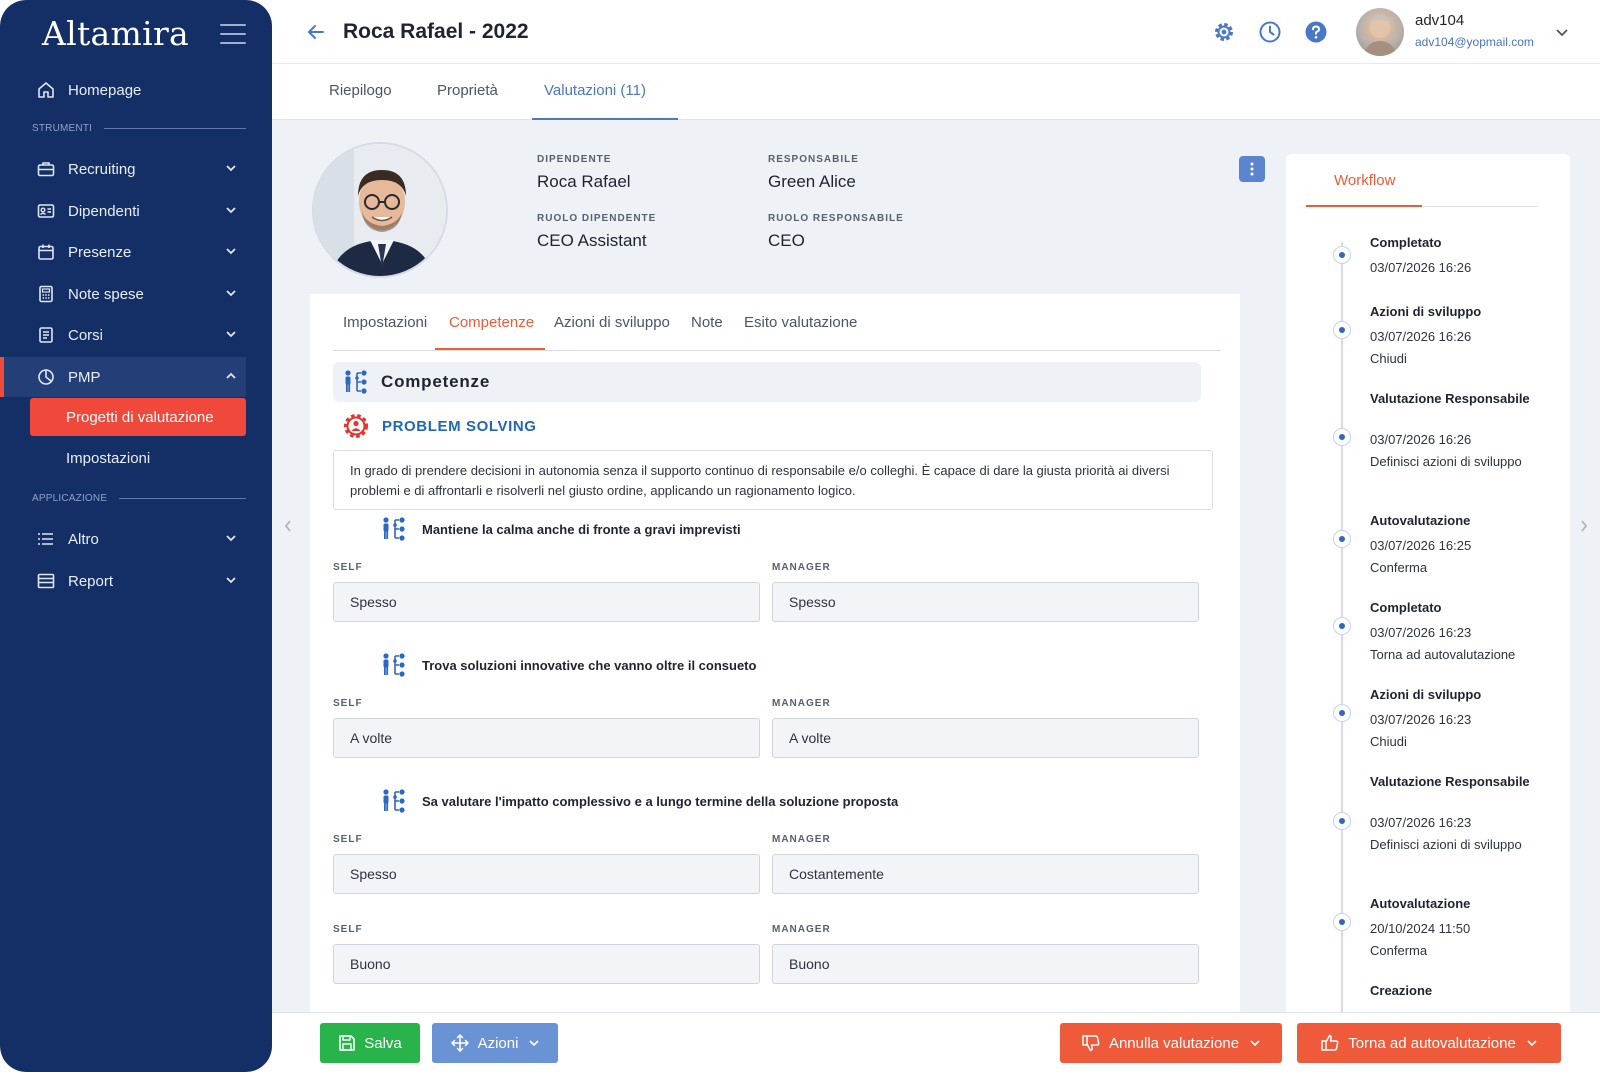  Describe the element at coordinates (123, 90) in the screenshot. I see `nav-homepage: Homepage` at that location.